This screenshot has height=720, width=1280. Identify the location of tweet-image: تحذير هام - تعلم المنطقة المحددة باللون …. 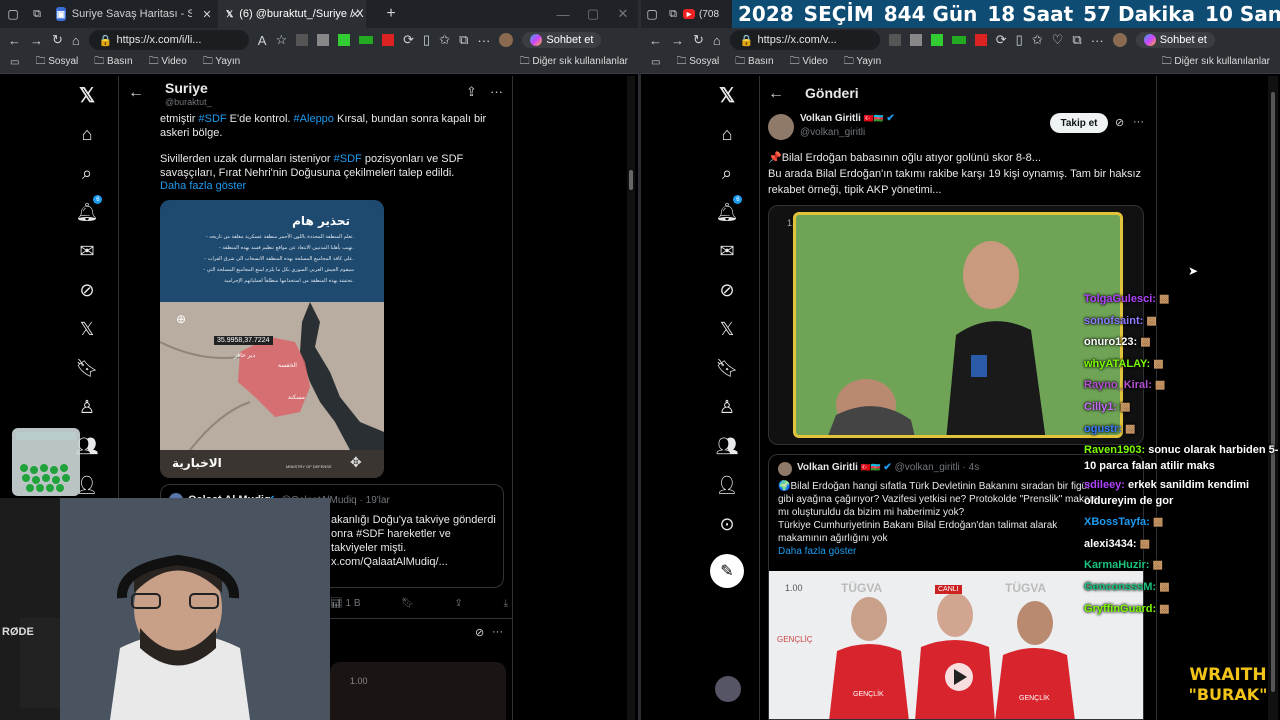
(272, 339).